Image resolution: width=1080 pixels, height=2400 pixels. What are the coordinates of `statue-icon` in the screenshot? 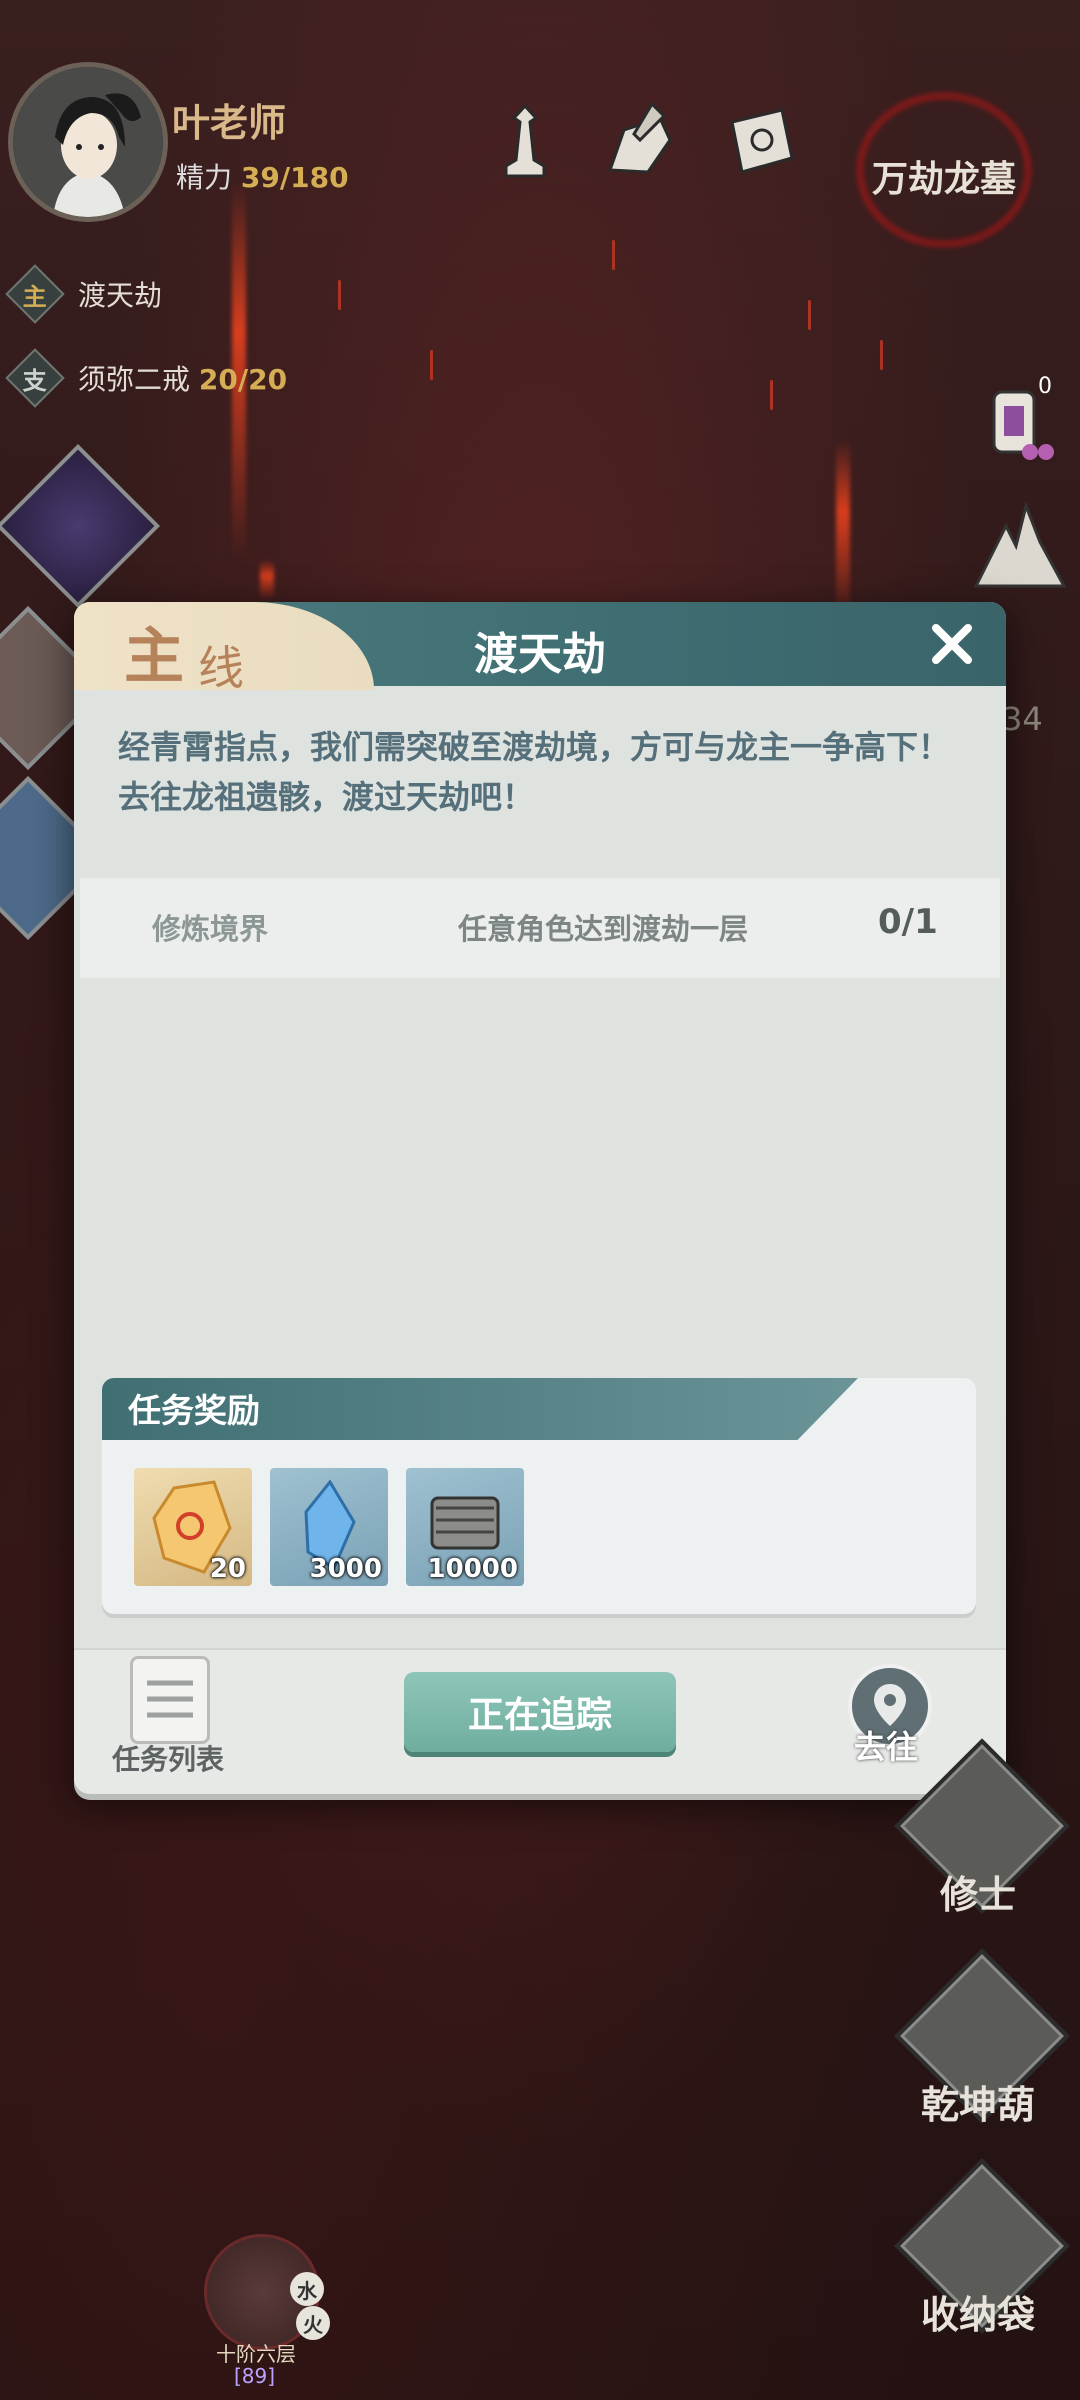 It's located at (525, 140).